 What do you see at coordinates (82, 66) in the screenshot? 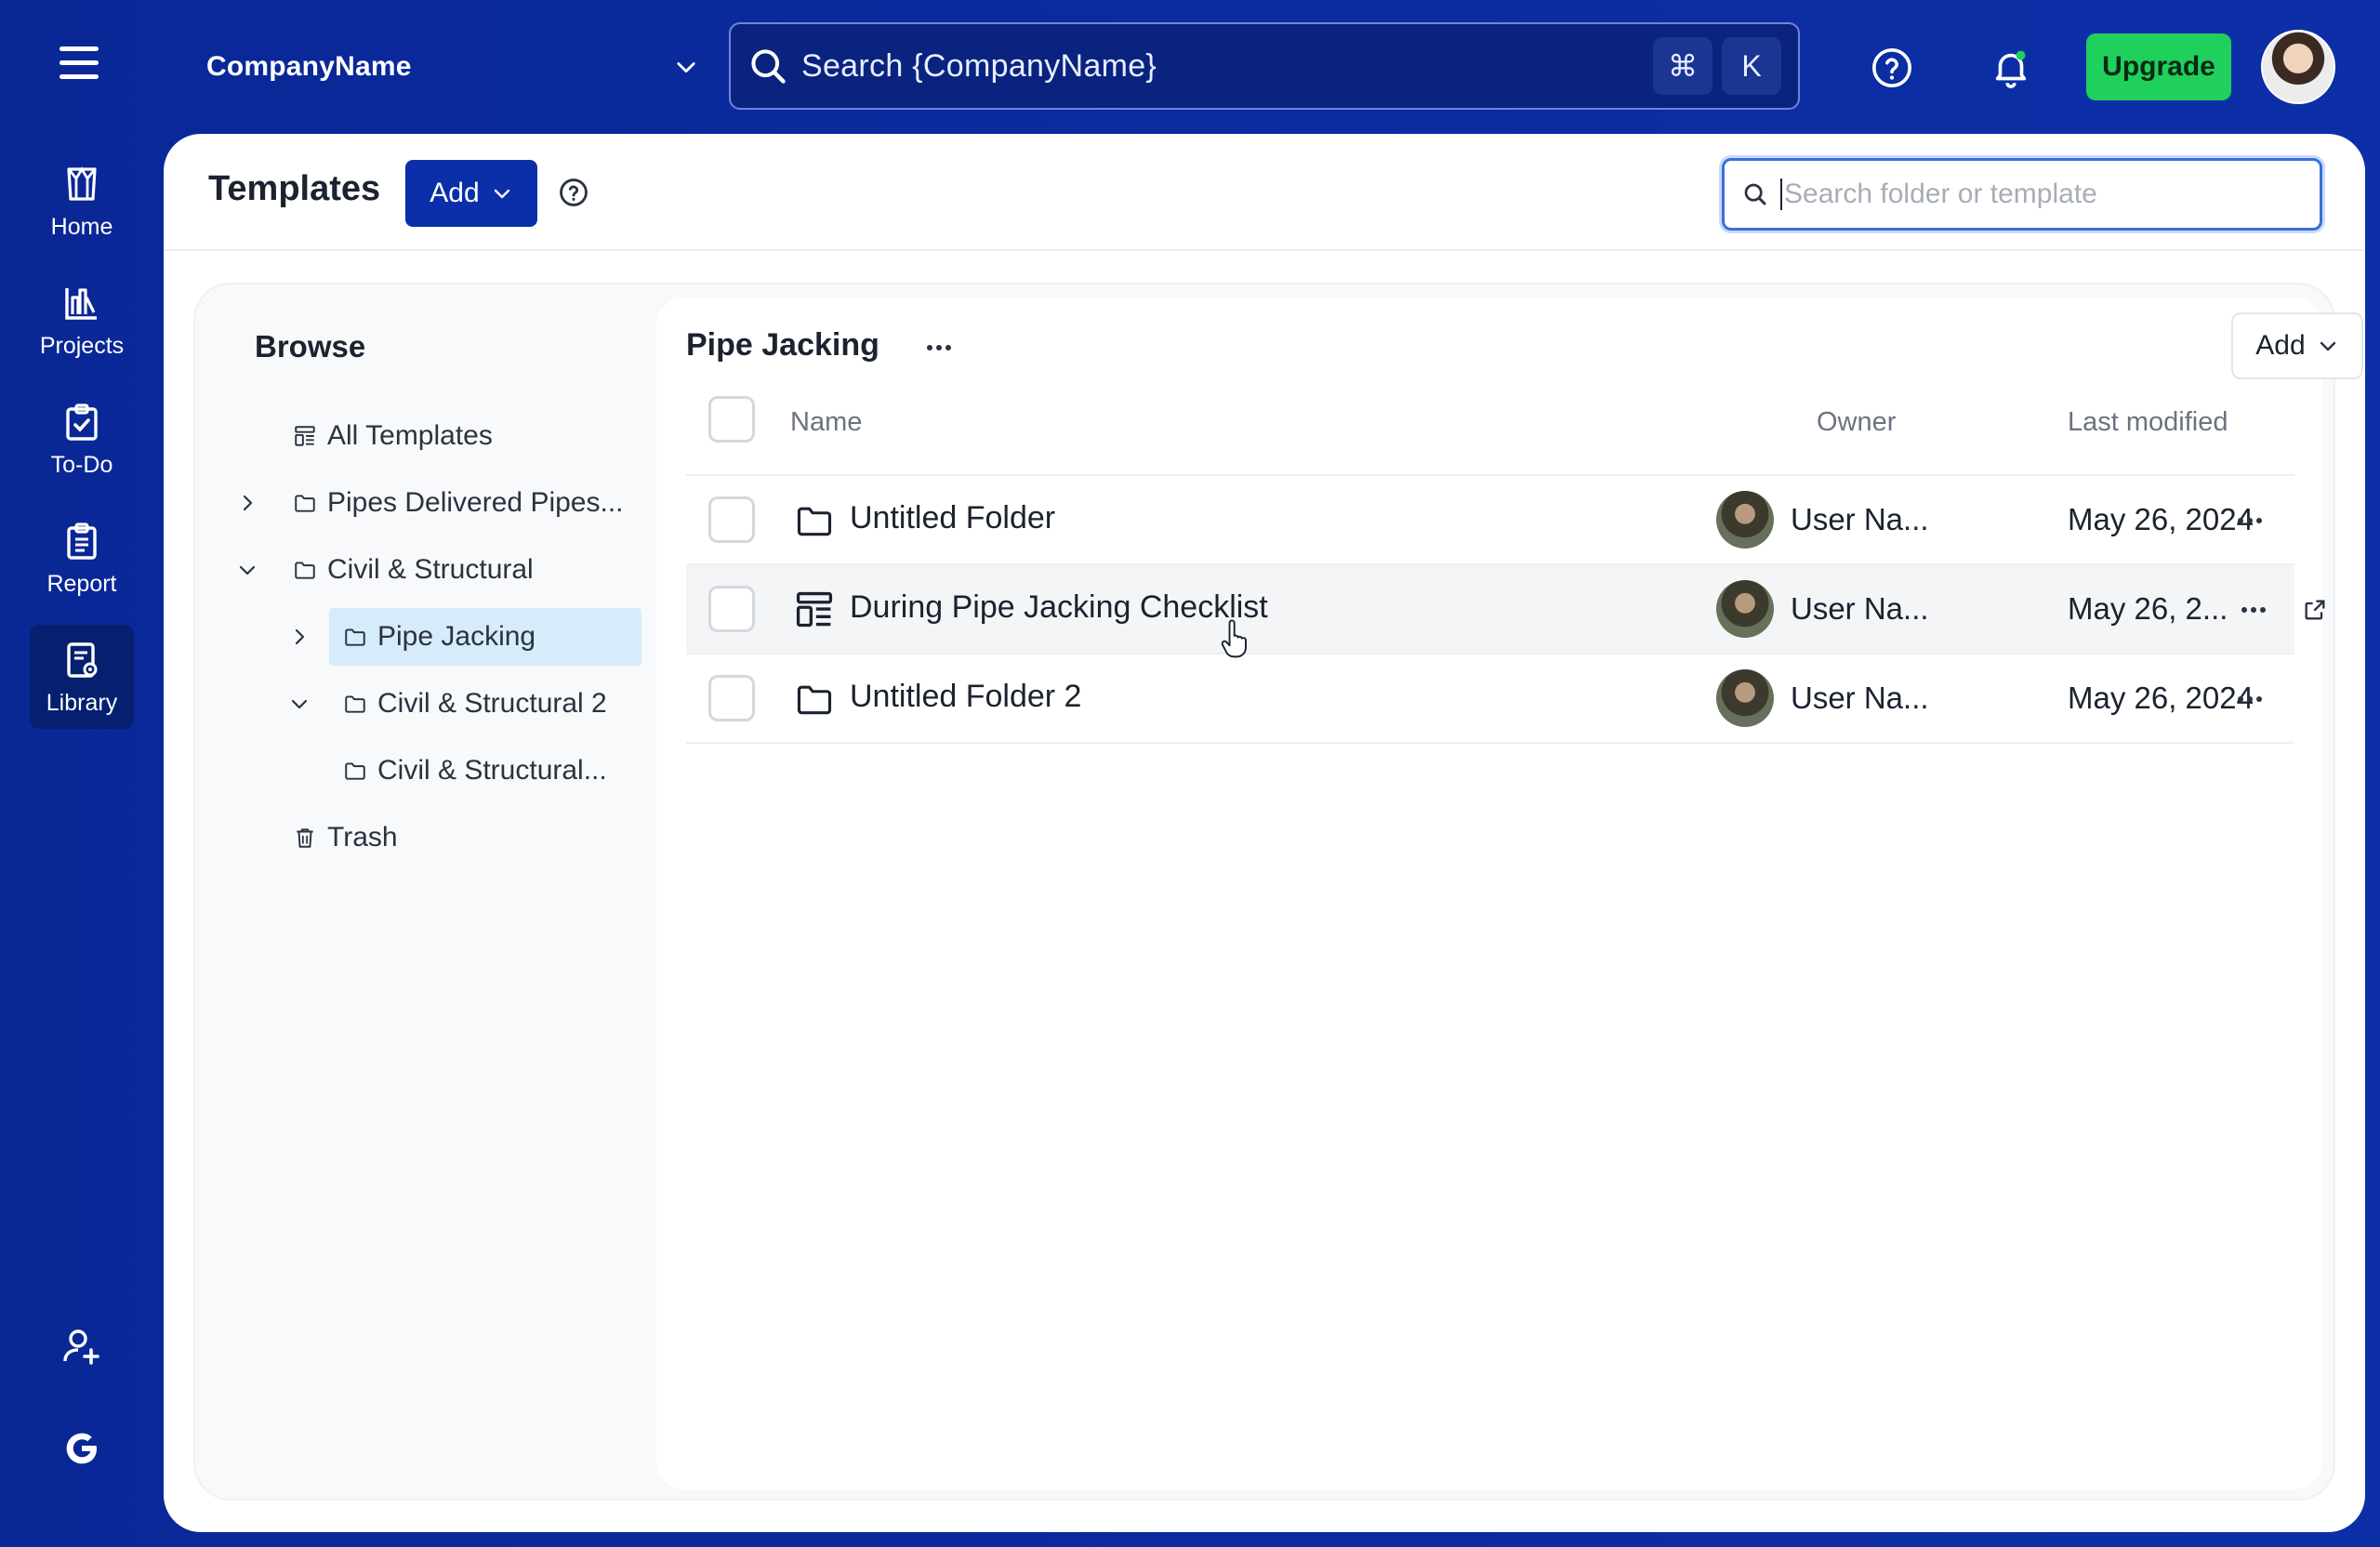
I see `hamburger-menu-icon` at bounding box center [82, 66].